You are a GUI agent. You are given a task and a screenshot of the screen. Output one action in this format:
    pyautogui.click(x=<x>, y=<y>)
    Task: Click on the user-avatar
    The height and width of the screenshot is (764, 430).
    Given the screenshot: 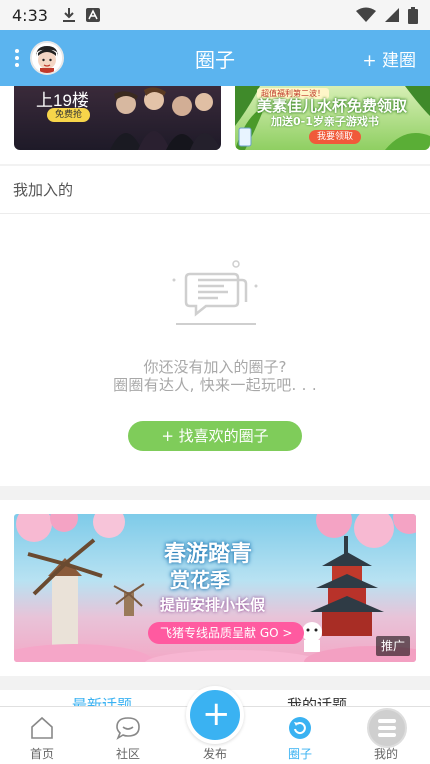 What is the action you would take?
    pyautogui.click(x=47, y=58)
    